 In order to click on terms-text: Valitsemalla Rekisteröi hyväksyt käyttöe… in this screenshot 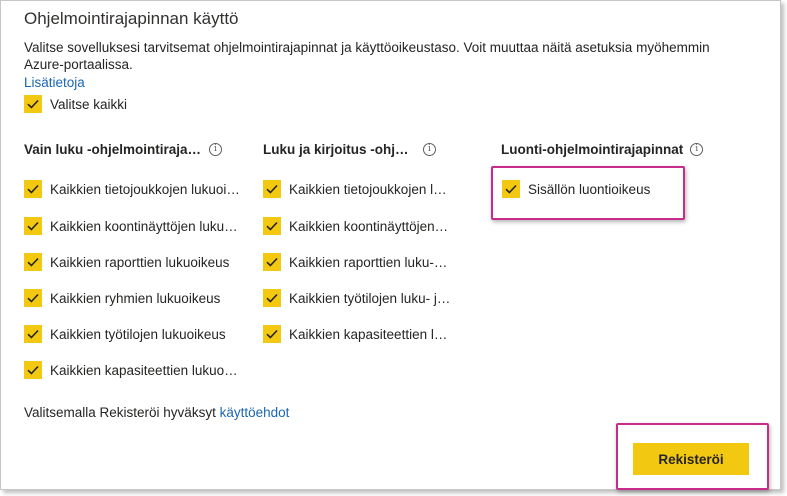, I will do `click(156, 412)`.